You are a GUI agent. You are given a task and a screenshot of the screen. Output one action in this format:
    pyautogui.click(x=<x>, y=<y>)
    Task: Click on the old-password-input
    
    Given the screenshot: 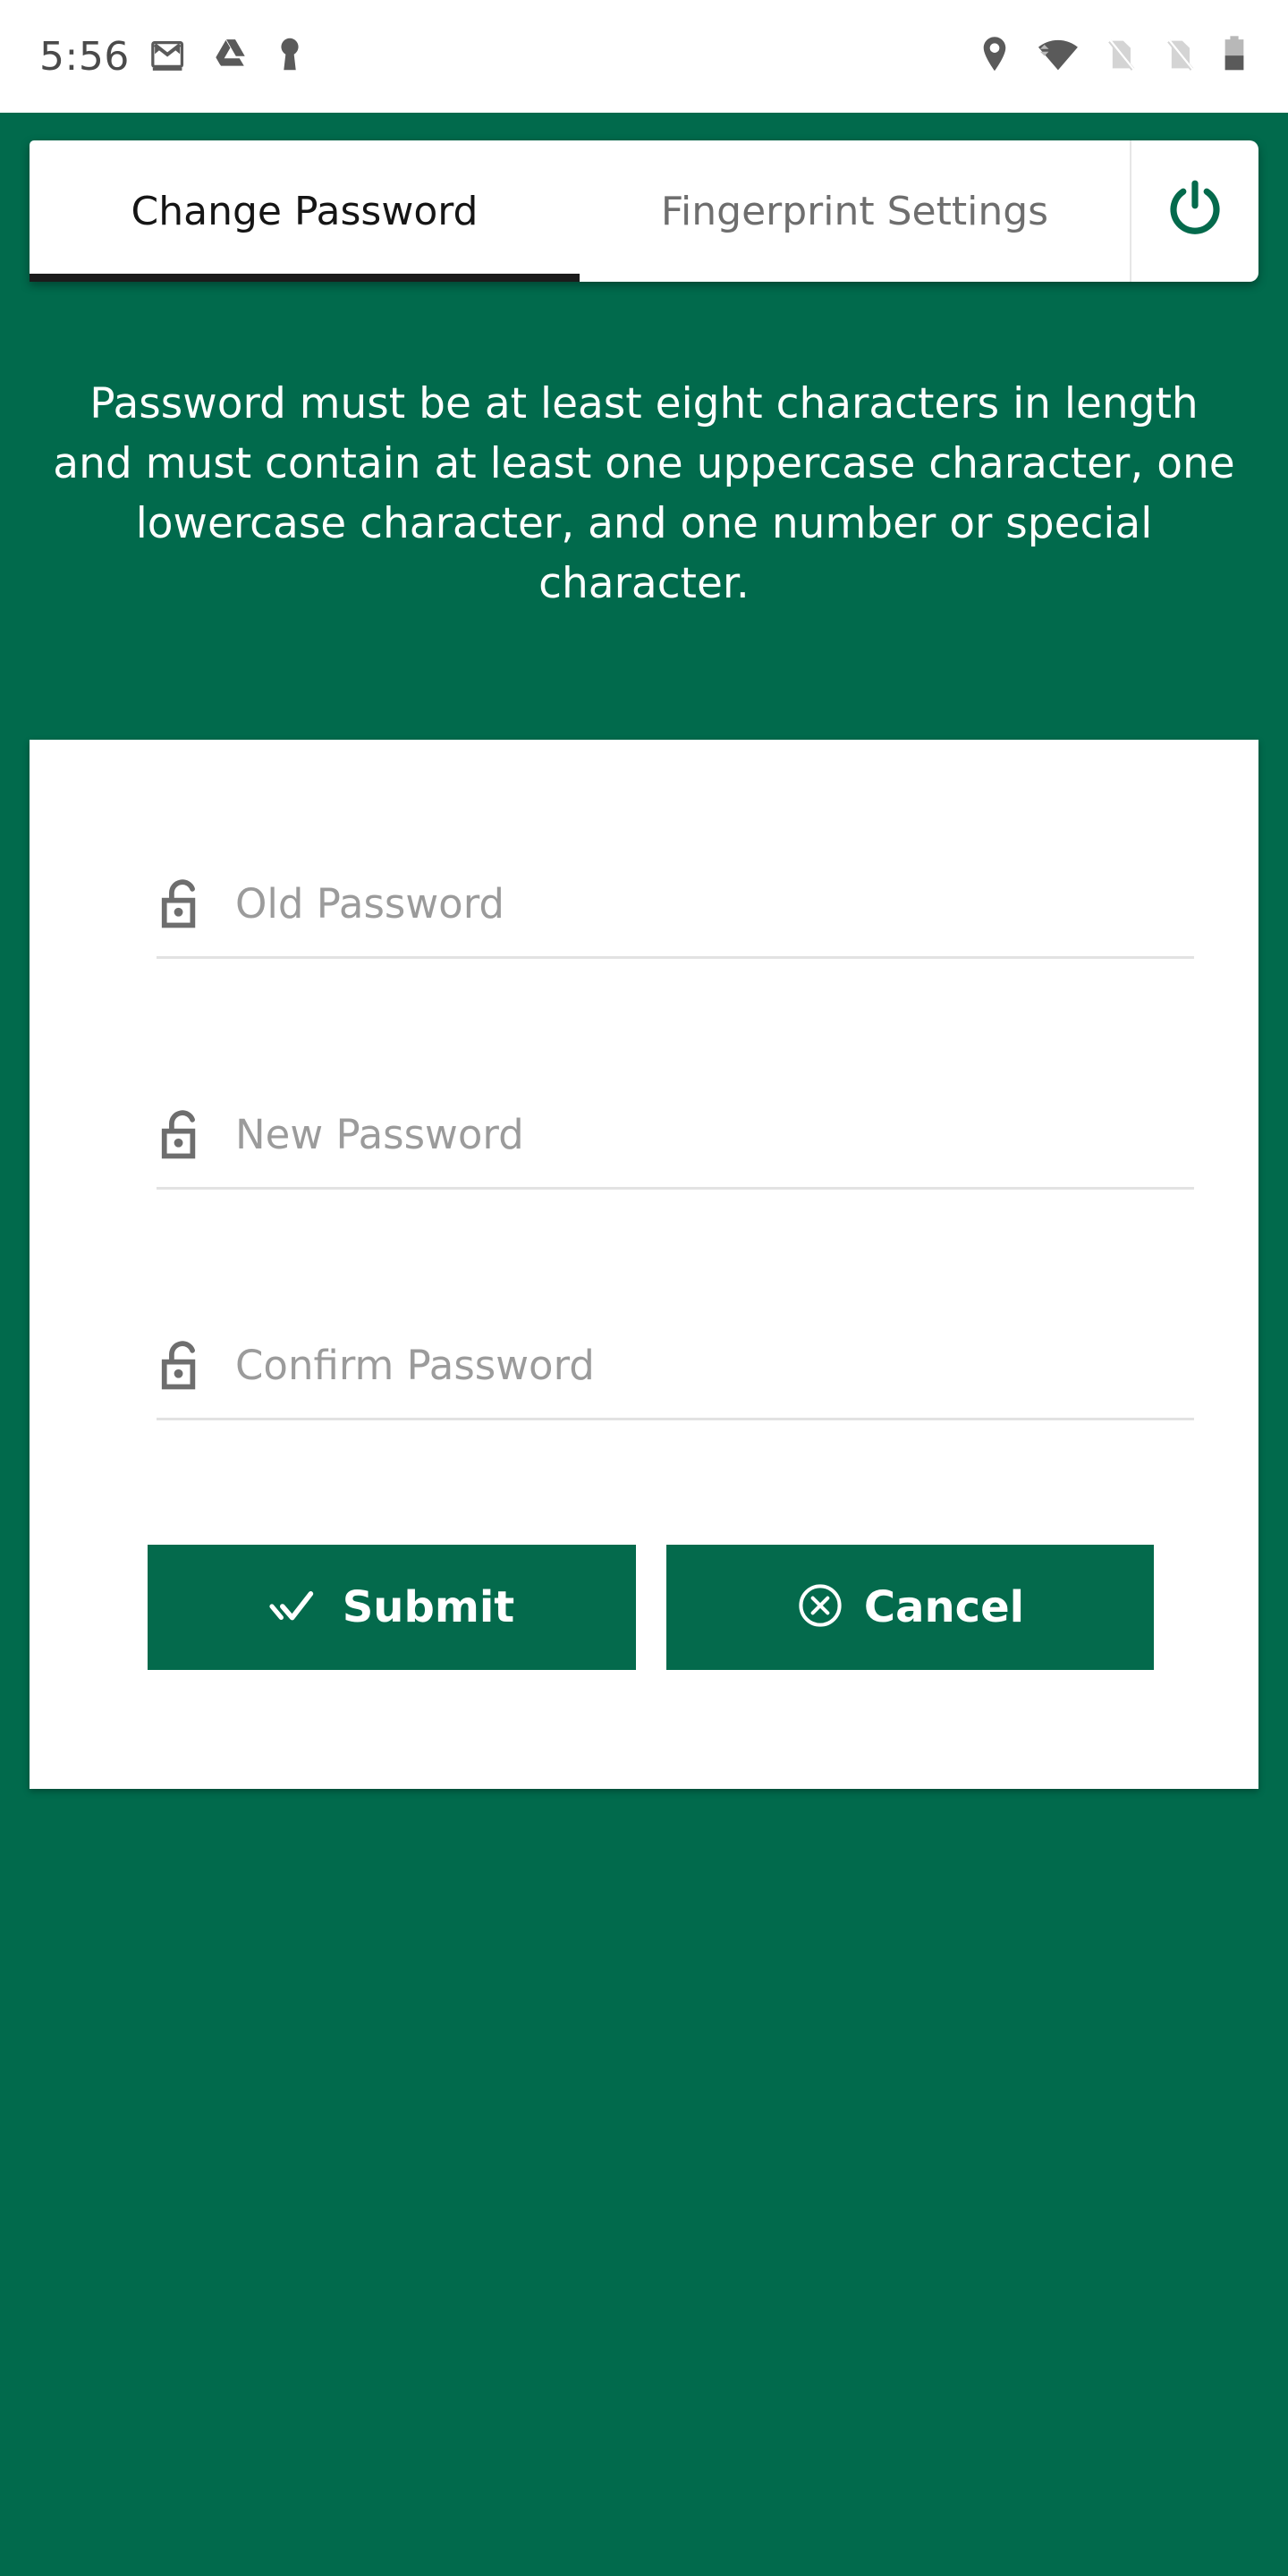 What is the action you would take?
    pyautogui.click(x=708, y=904)
    